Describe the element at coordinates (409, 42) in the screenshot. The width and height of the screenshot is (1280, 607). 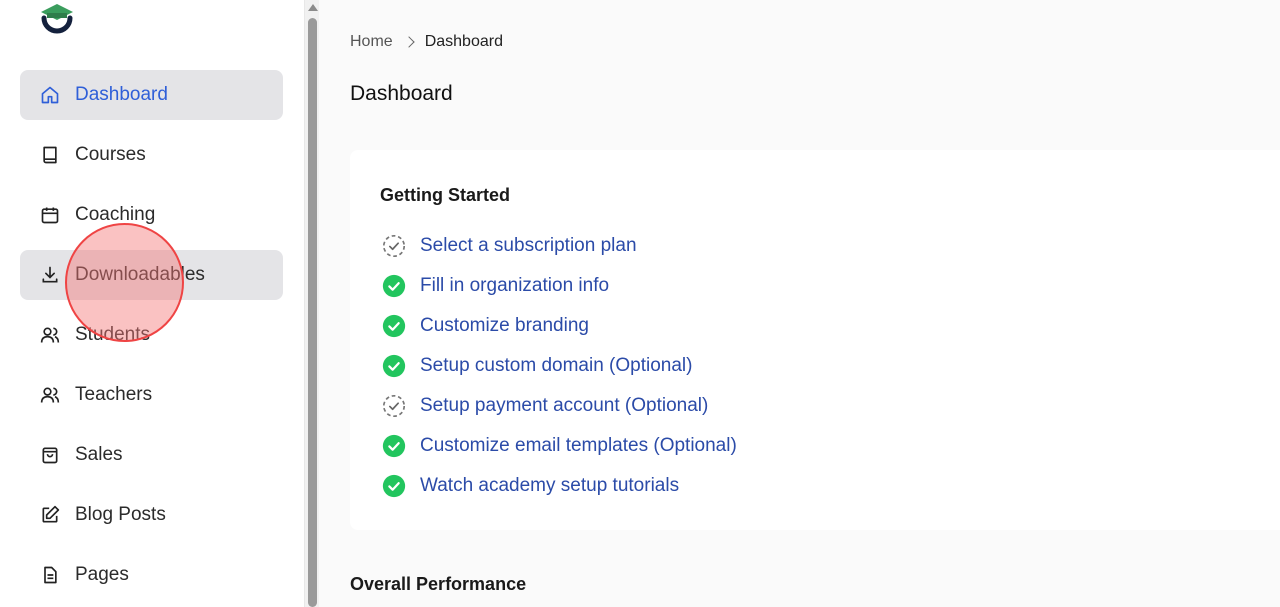
I see `chevron-right-icon` at that location.